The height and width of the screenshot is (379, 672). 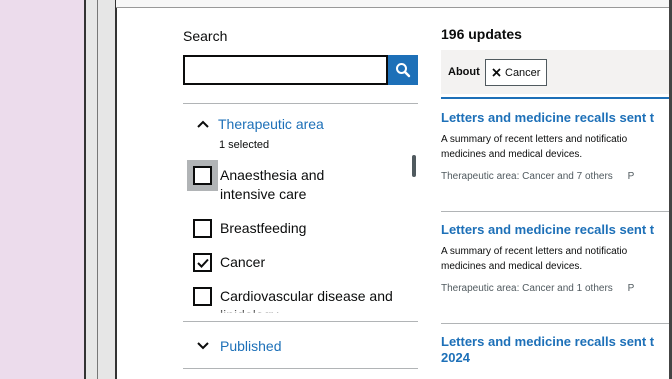 What do you see at coordinates (481, 34) in the screenshot?
I see `results-count: 196 updates` at bounding box center [481, 34].